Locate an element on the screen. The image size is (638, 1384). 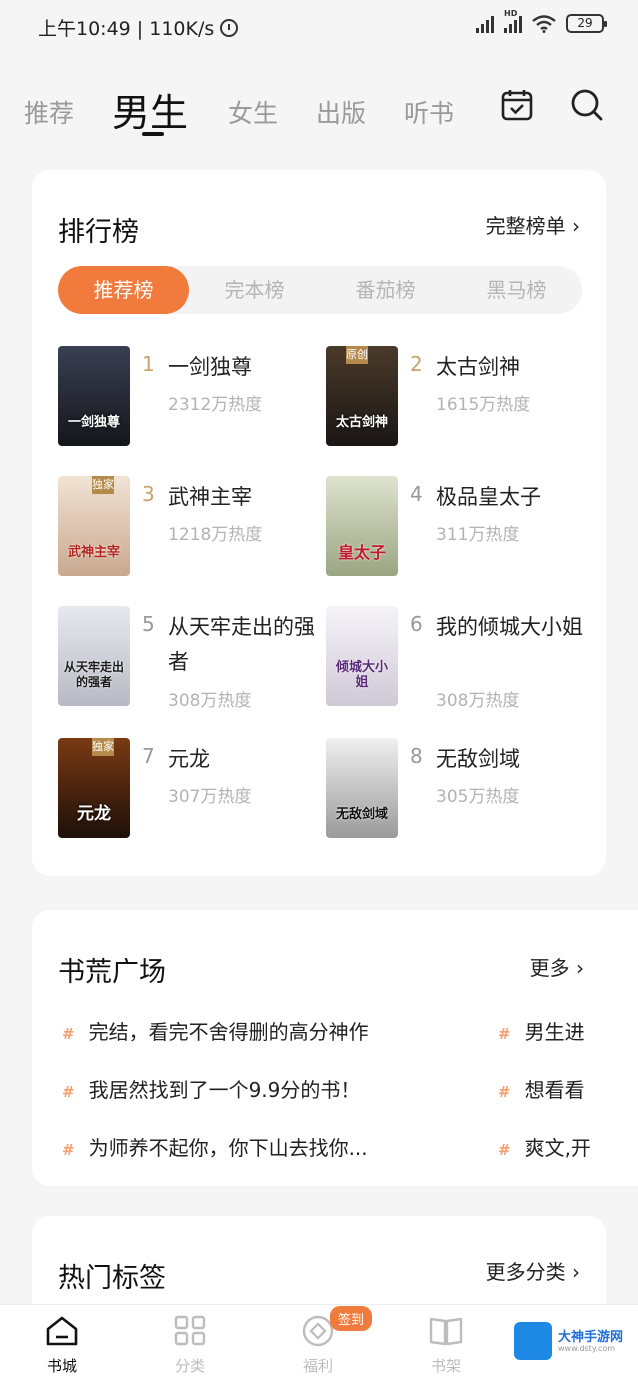
book-cover: 原创 太古剑神 is located at coordinates (362, 396).